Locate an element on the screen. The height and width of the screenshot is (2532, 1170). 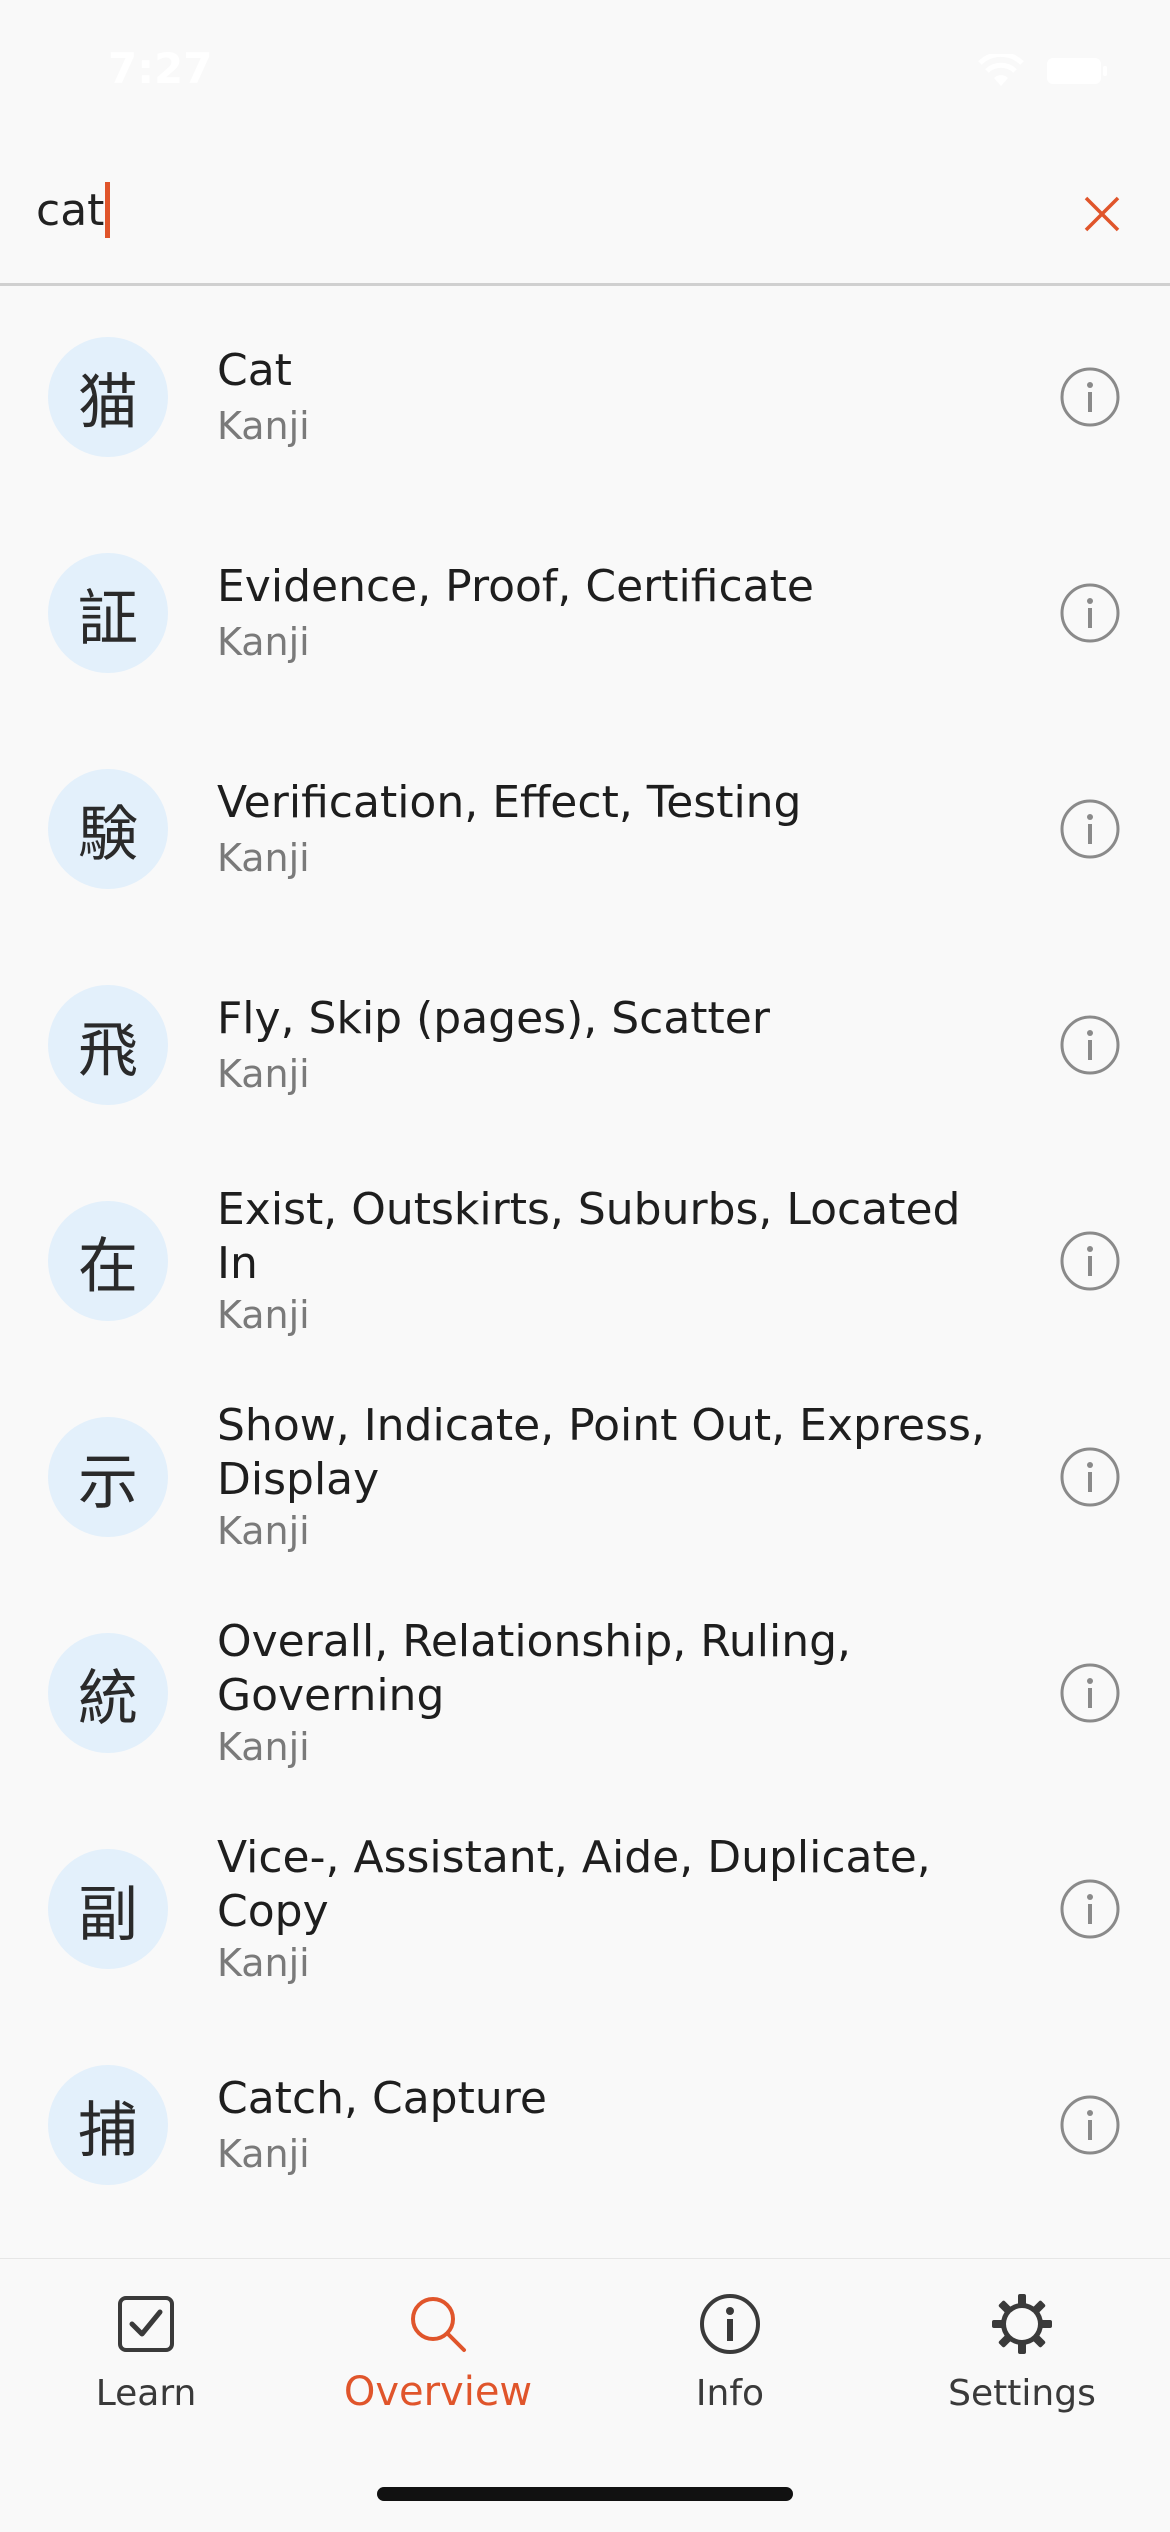
tab-overview-label: Overview is located at coordinates (438, 2392).